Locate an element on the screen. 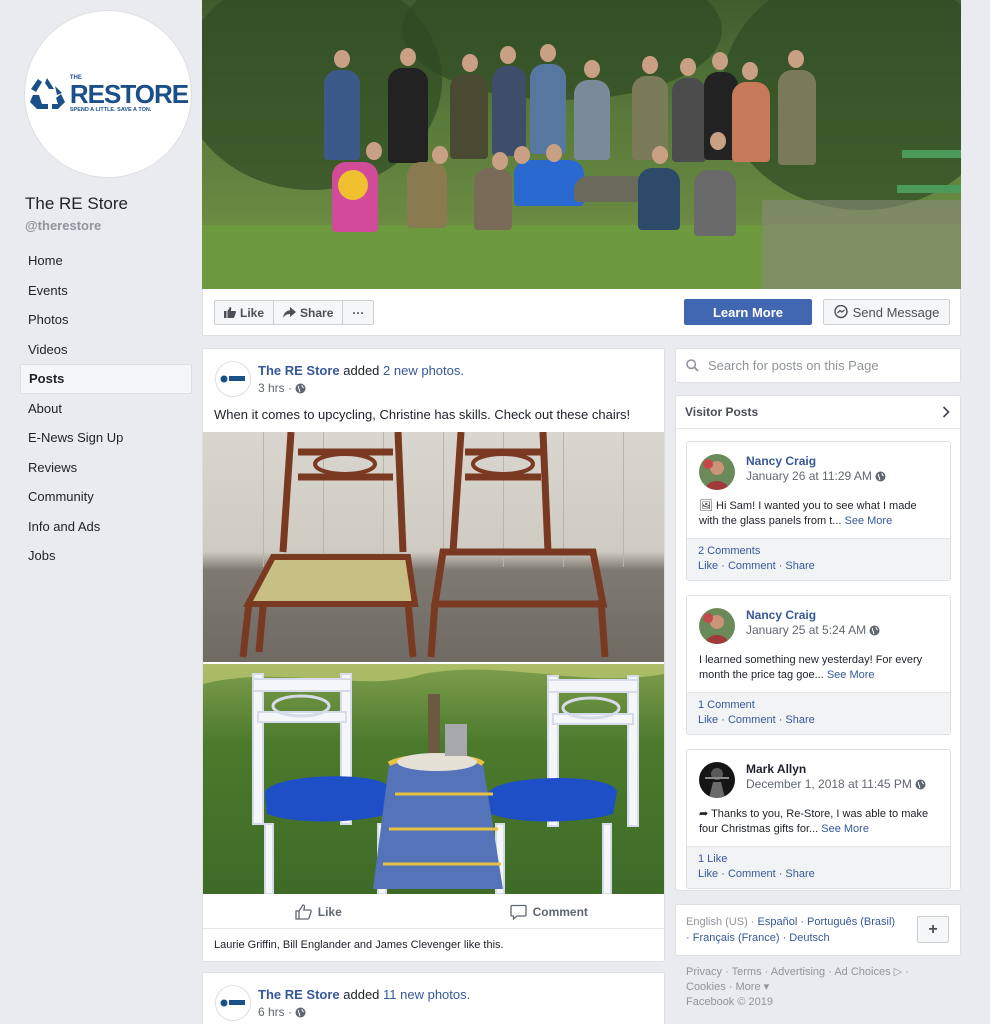  share-page-button: Share is located at coordinates (309, 312).